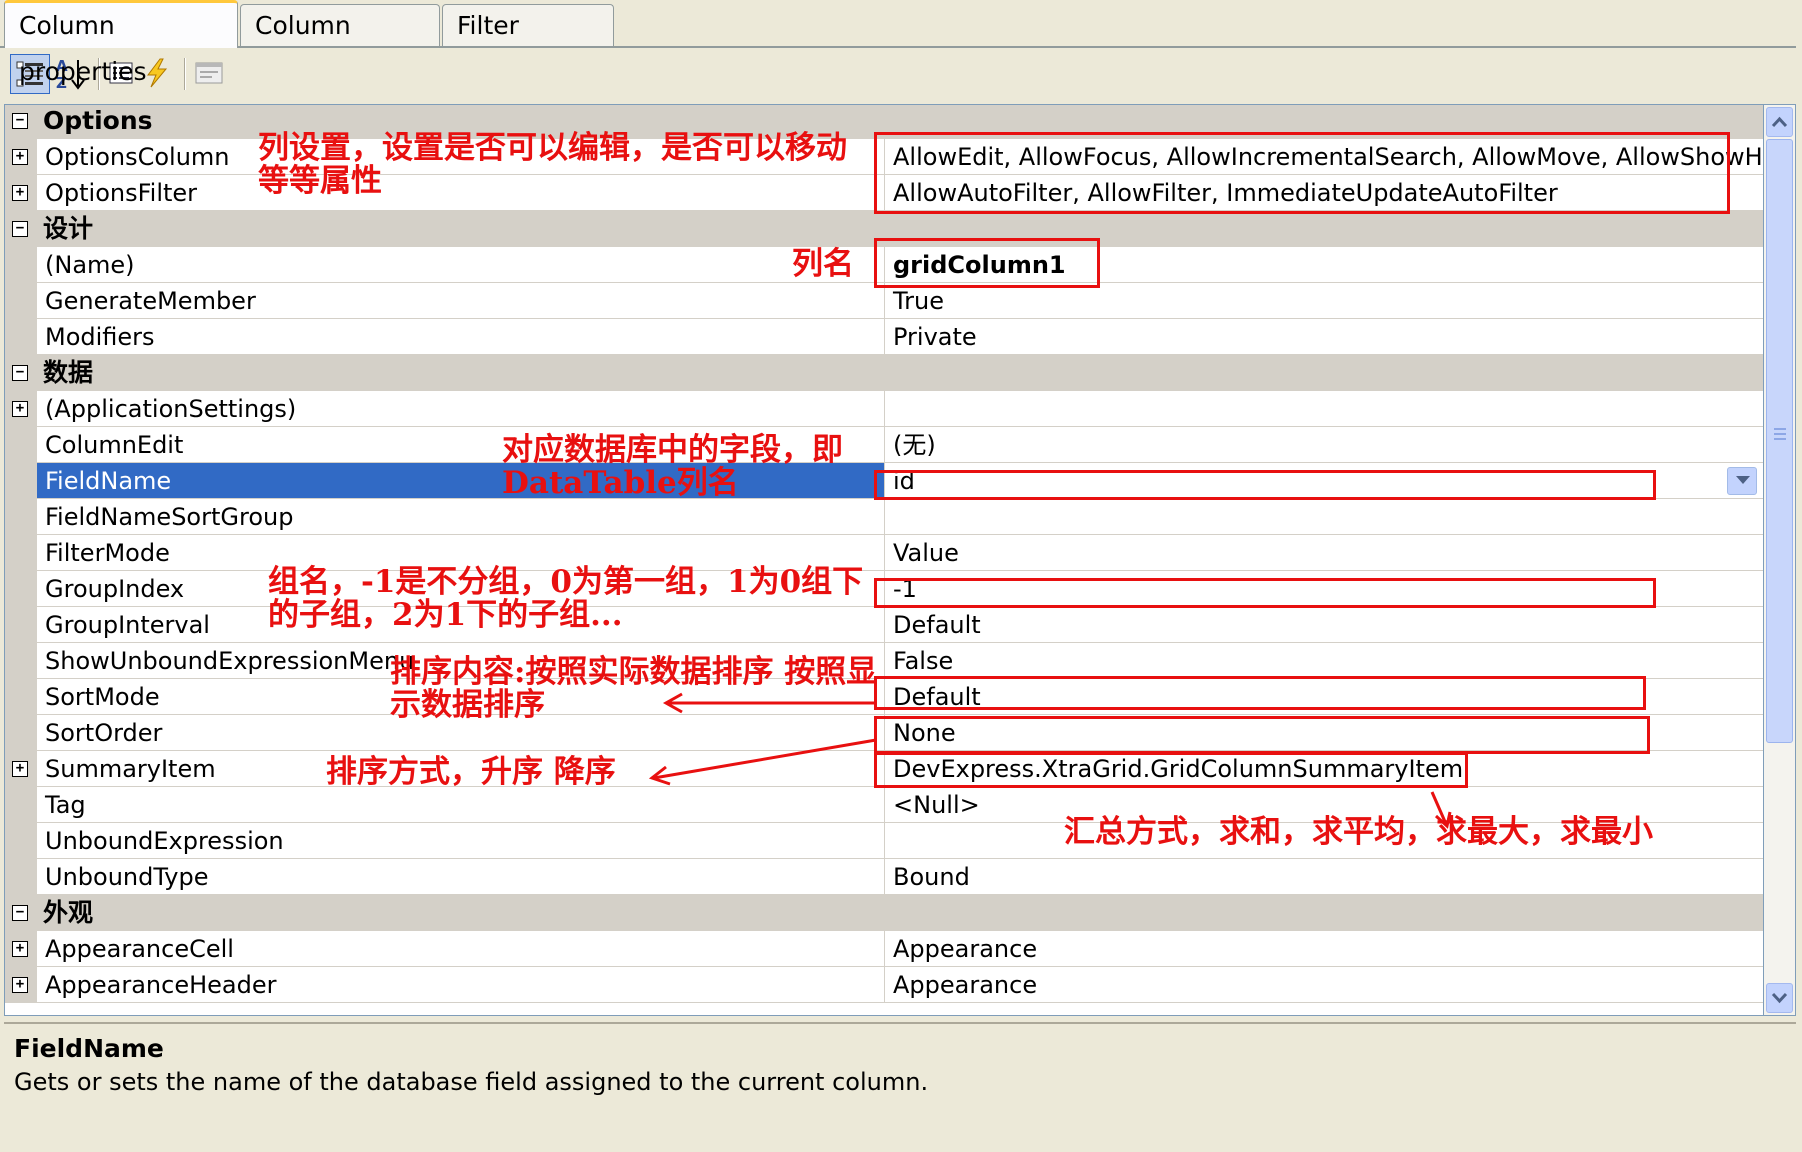 The height and width of the screenshot is (1152, 1802). What do you see at coordinates (634, 688) in the screenshot?
I see `annotation-sort-mode: 排序内容:按照实际数据排序 按照显示数据排序` at bounding box center [634, 688].